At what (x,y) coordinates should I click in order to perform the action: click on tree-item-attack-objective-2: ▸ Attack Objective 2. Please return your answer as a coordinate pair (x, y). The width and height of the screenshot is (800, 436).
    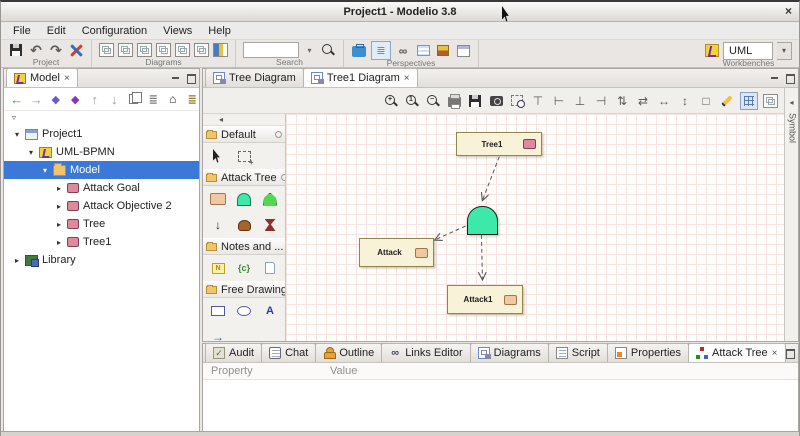
    Looking at the image, I should click on (101, 206).